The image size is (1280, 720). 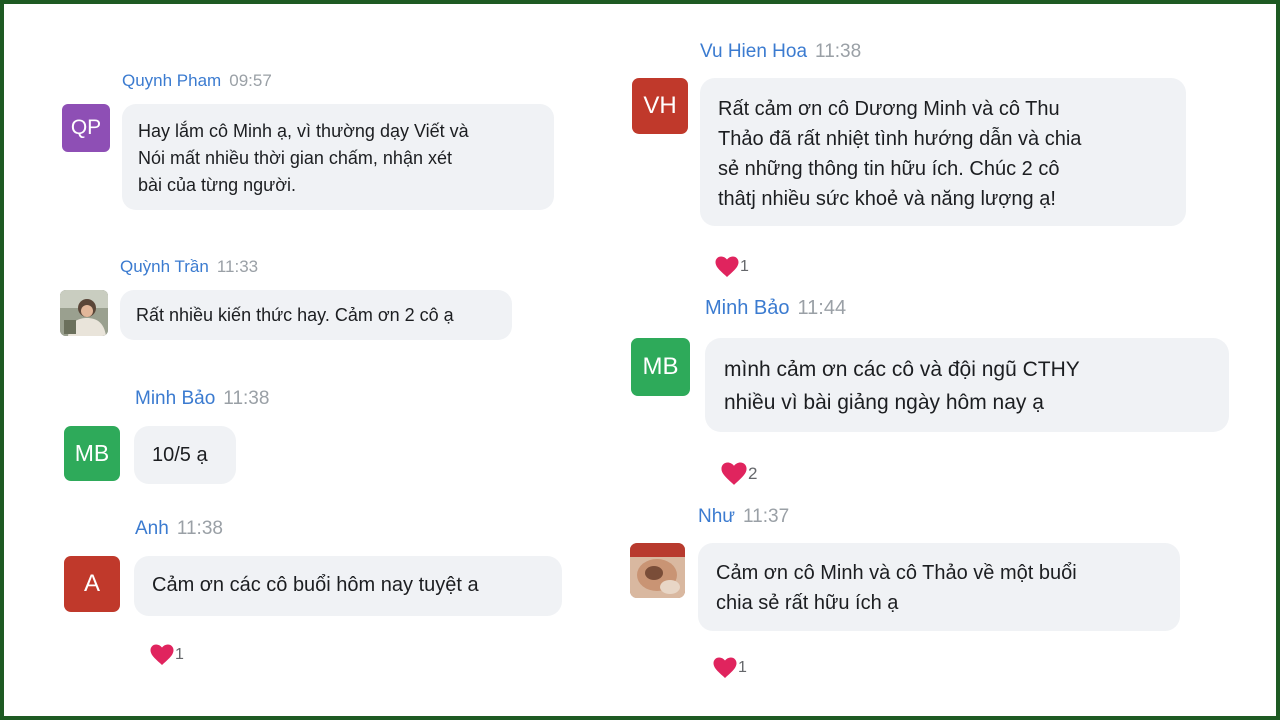 I want to click on author-name: Anh, so click(x=152, y=528).